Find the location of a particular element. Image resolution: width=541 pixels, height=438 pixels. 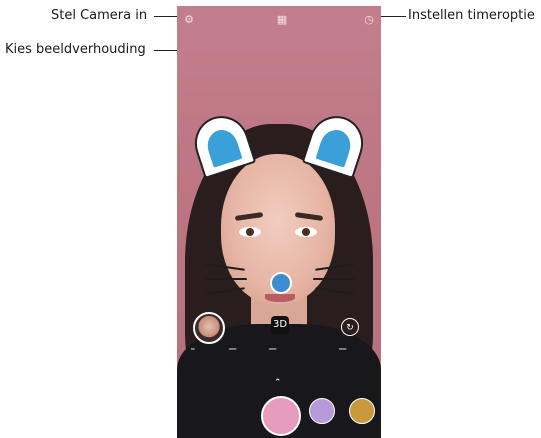

mode-label-2: ━━ is located at coordinates (232, 349).